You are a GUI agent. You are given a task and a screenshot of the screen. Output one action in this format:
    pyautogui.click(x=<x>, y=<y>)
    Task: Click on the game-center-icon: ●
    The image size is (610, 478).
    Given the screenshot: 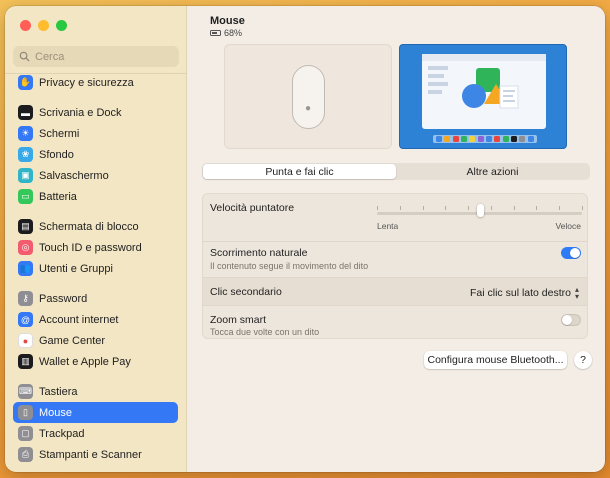 What is the action you would take?
    pyautogui.click(x=25, y=340)
    